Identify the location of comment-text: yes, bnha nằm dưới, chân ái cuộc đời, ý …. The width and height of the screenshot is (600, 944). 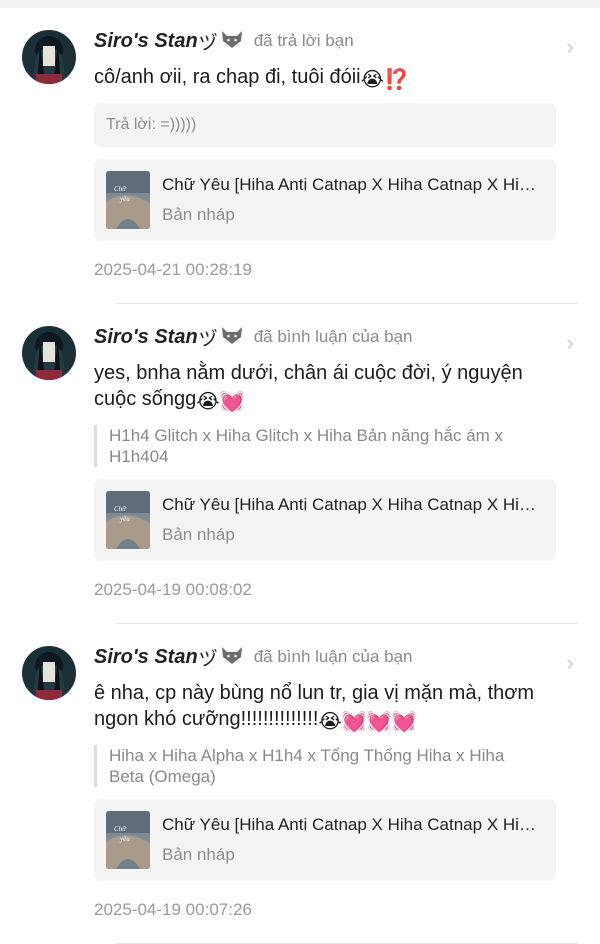
(308, 387).